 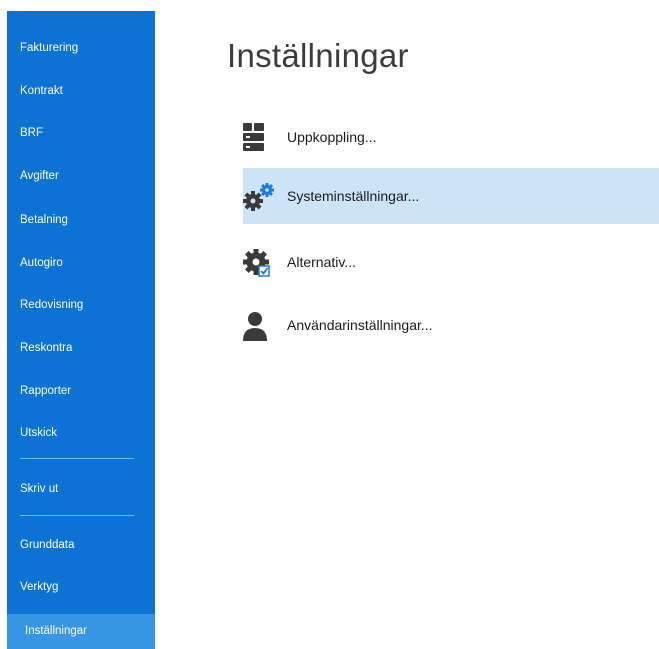 I want to click on sidebar-item-brf: BRF, so click(x=81, y=133).